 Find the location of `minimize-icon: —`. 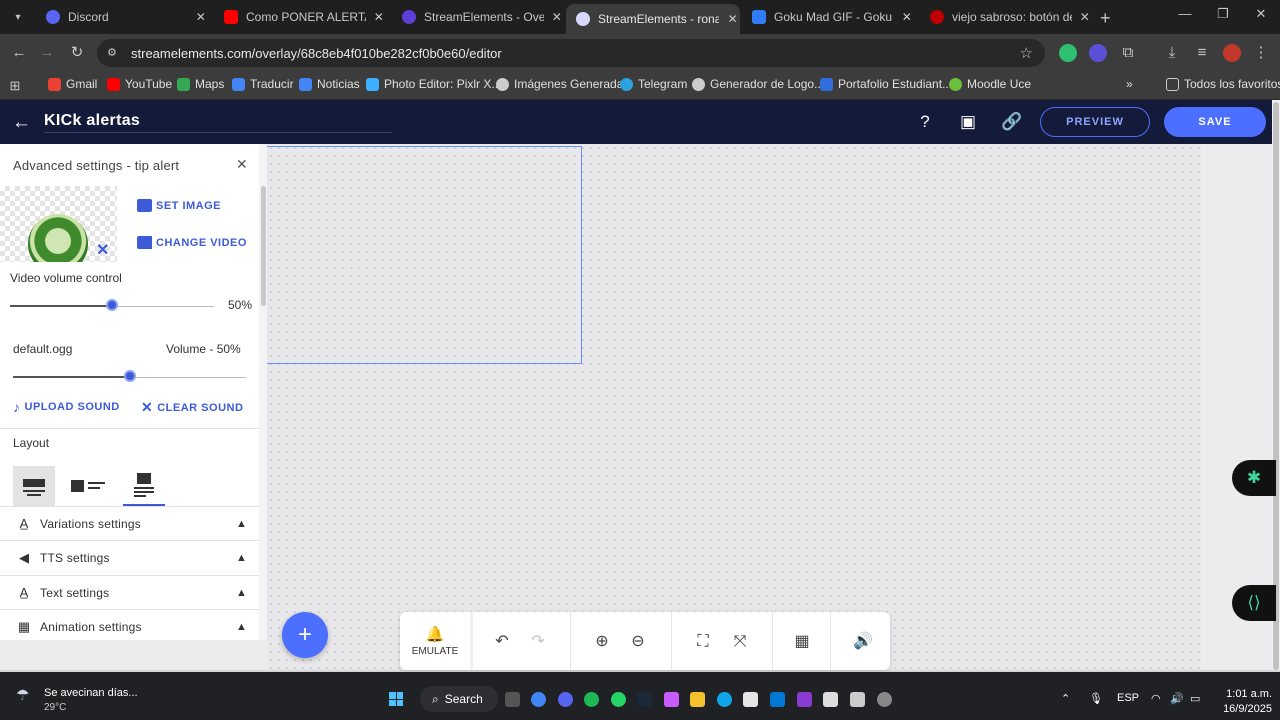

minimize-icon: — is located at coordinates (1185, 13).